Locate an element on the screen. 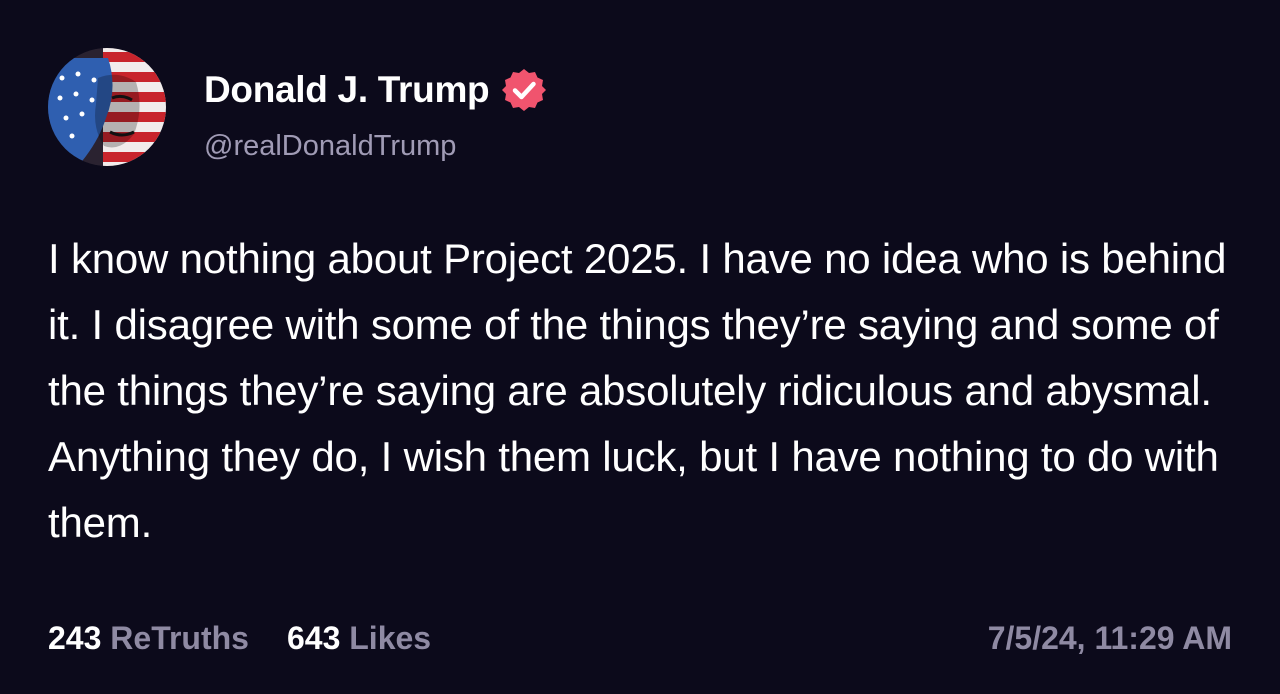 This screenshot has width=1280, height=694. avatar-image is located at coordinates (107, 107).